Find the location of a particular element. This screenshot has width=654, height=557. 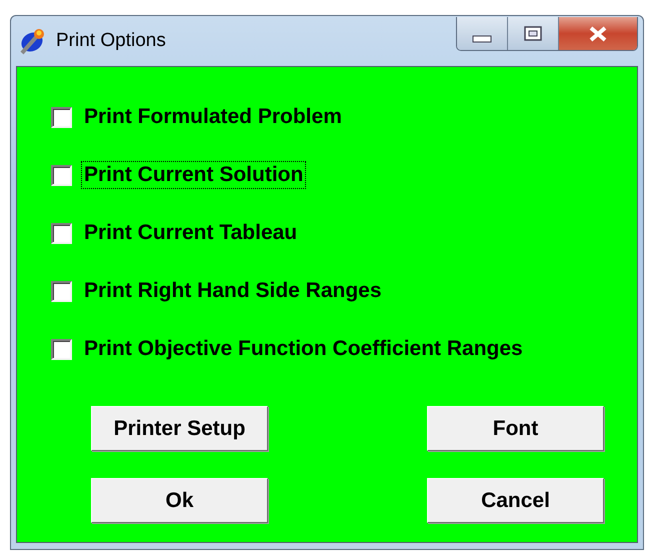

window-title: Print Options is located at coordinates (111, 41).